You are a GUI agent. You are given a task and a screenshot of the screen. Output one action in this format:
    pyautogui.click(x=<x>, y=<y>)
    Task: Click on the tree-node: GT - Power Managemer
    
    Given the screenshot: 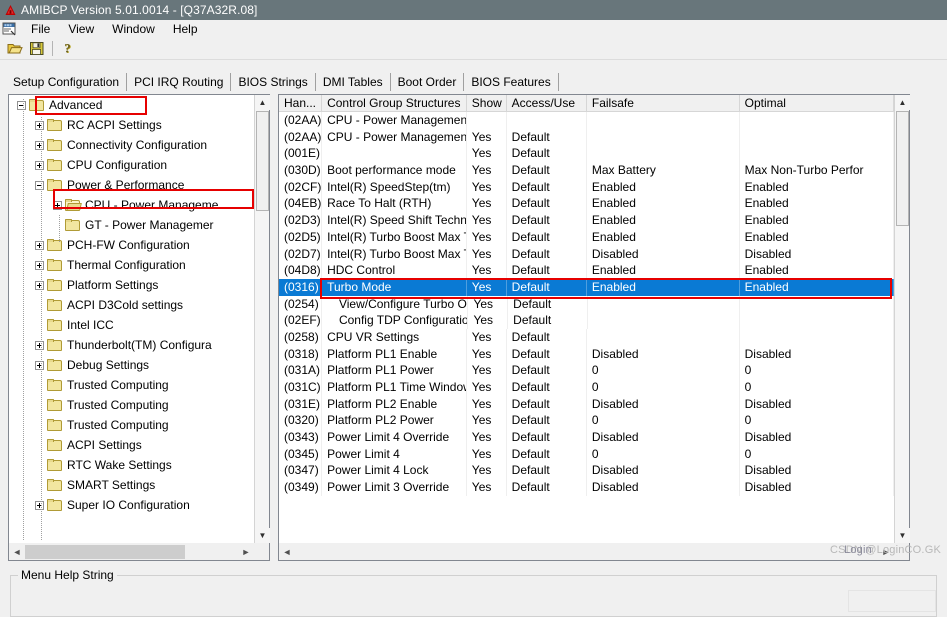 What is the action you would take?
    pyautogui.click(x=131, y=225)
    